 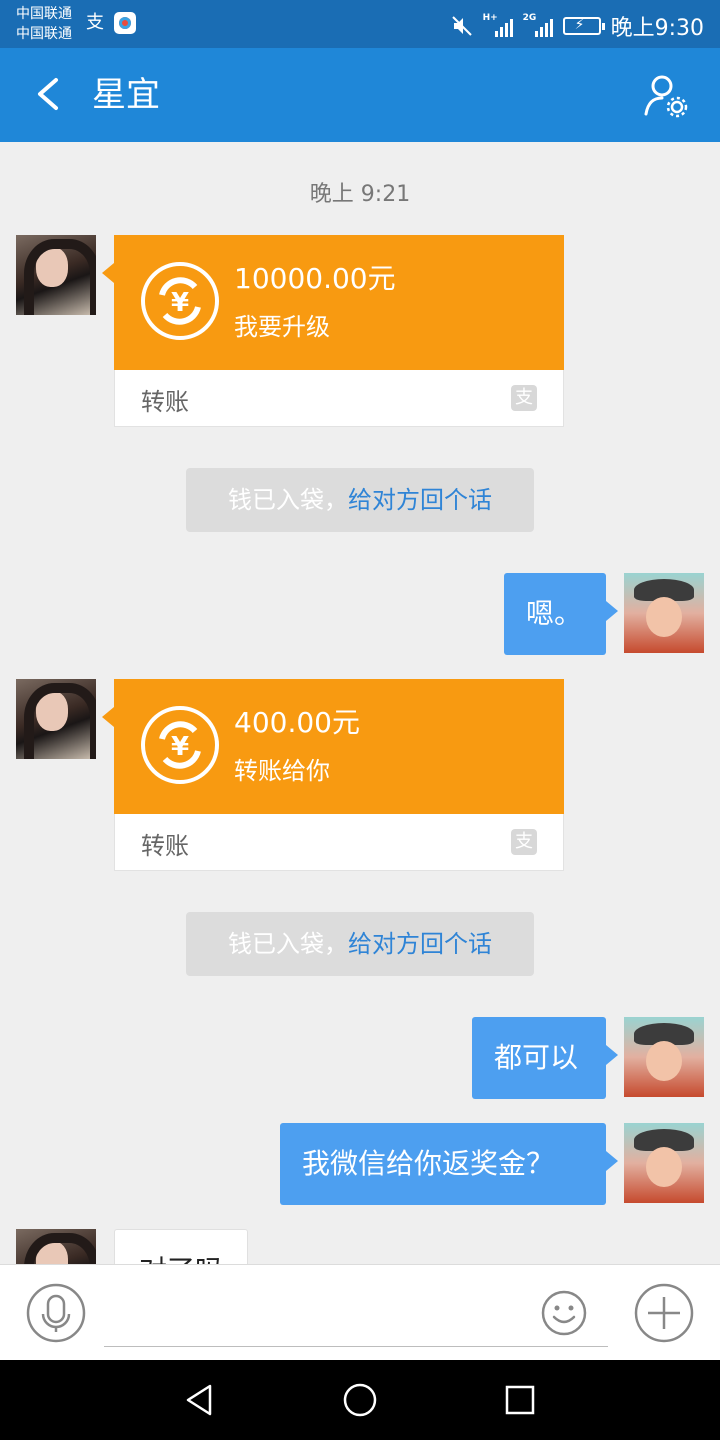 I want to click on carrier-info: 中国联通 中国联通, so click(x=44, y=24).